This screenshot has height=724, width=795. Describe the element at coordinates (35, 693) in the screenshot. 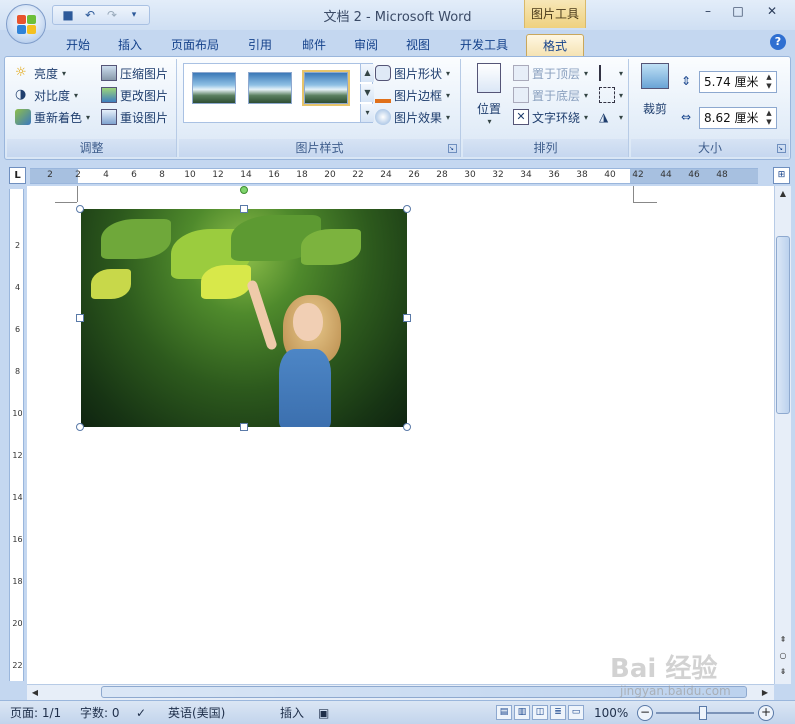

I see `scroll-left-icon: ◀` at that location.